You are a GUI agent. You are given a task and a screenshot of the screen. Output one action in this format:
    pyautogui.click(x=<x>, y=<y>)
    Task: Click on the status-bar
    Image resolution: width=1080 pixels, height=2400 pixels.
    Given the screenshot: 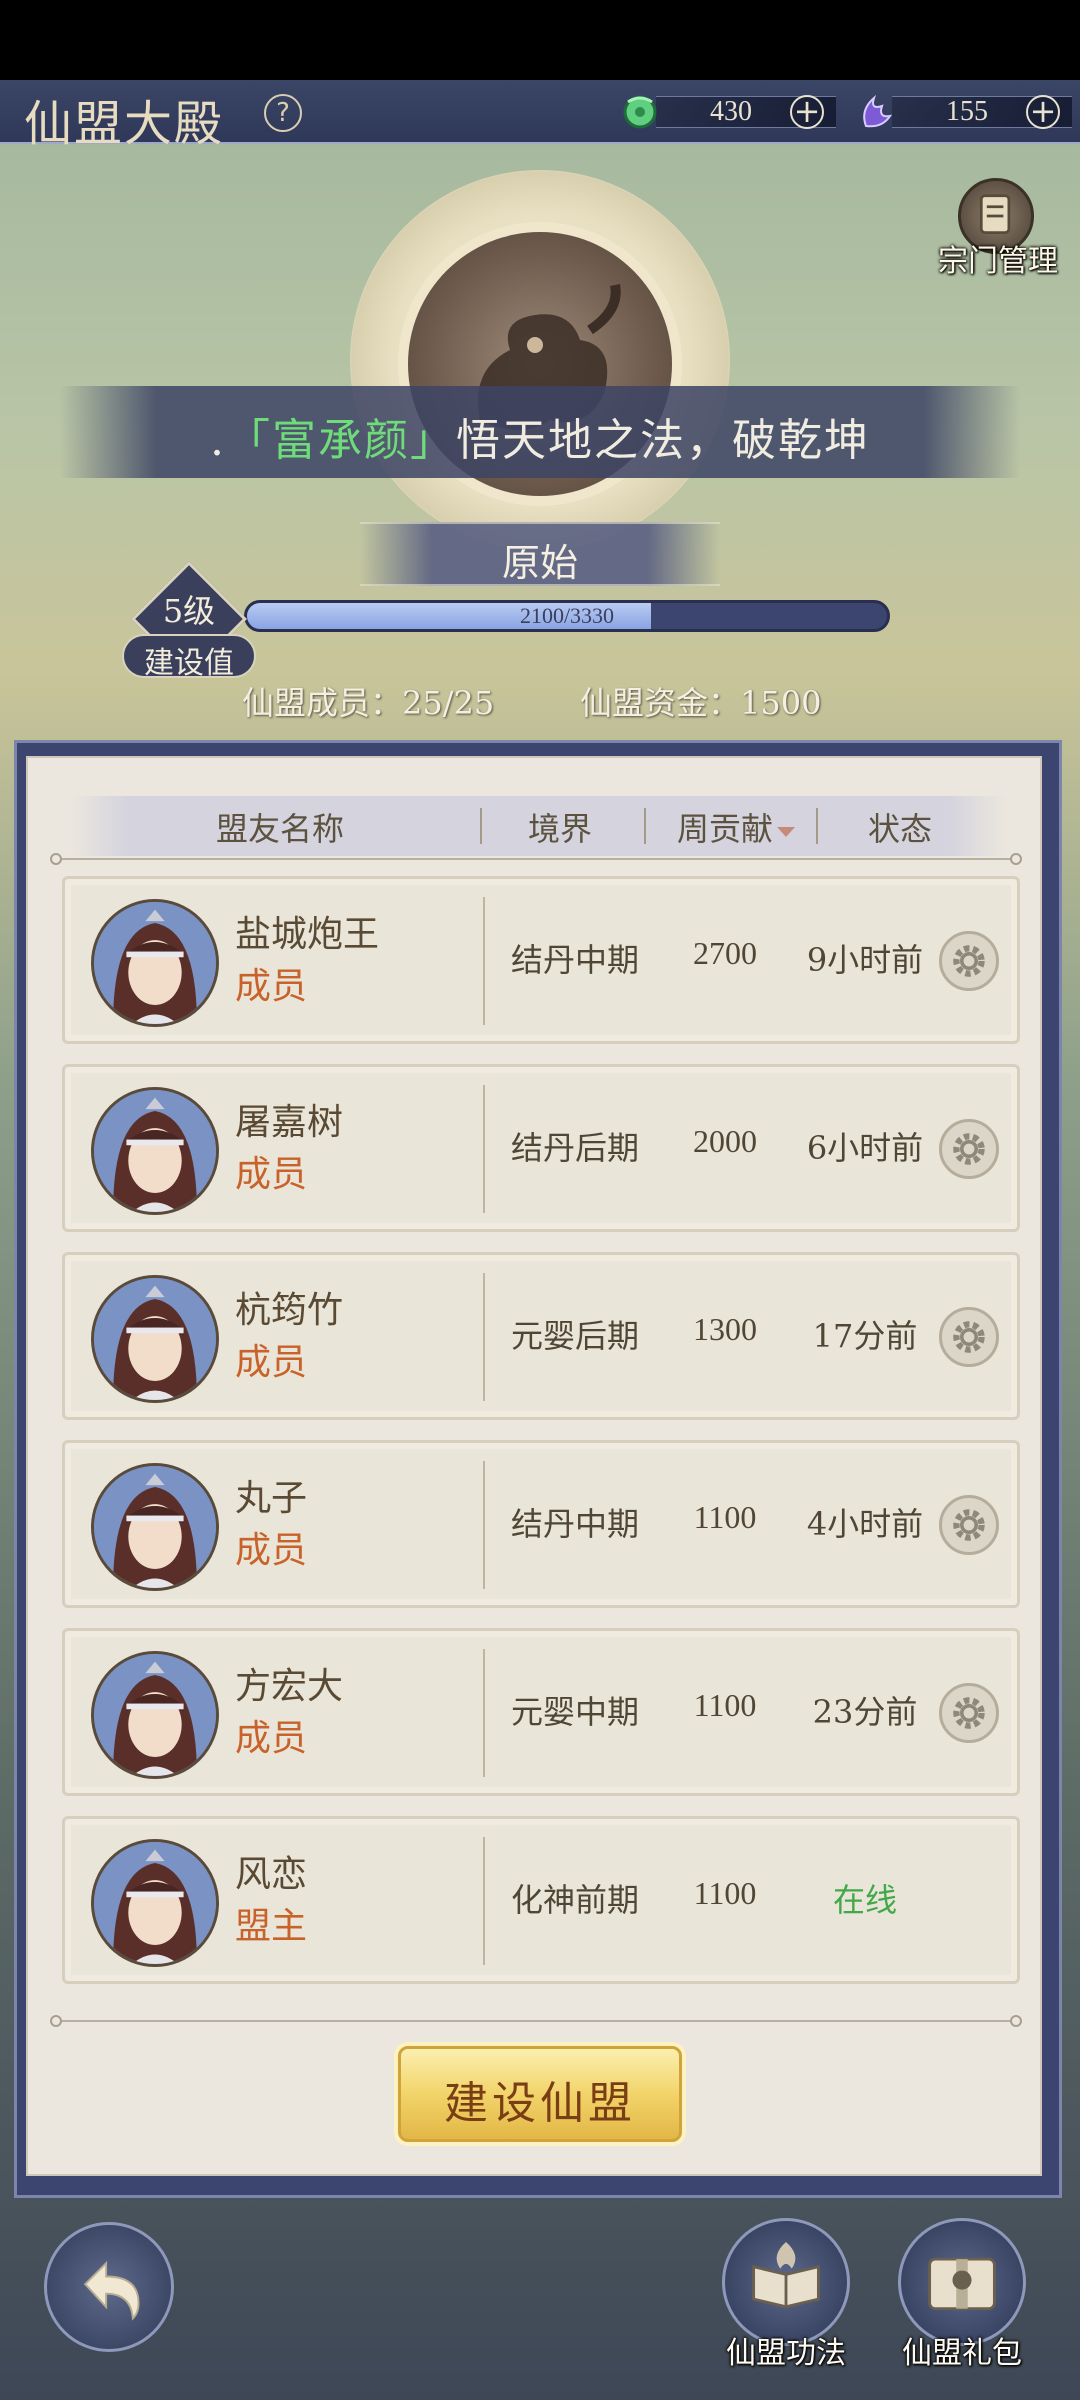 What is the action you would take?
    pyautogui.click(x=540, y=40)
    